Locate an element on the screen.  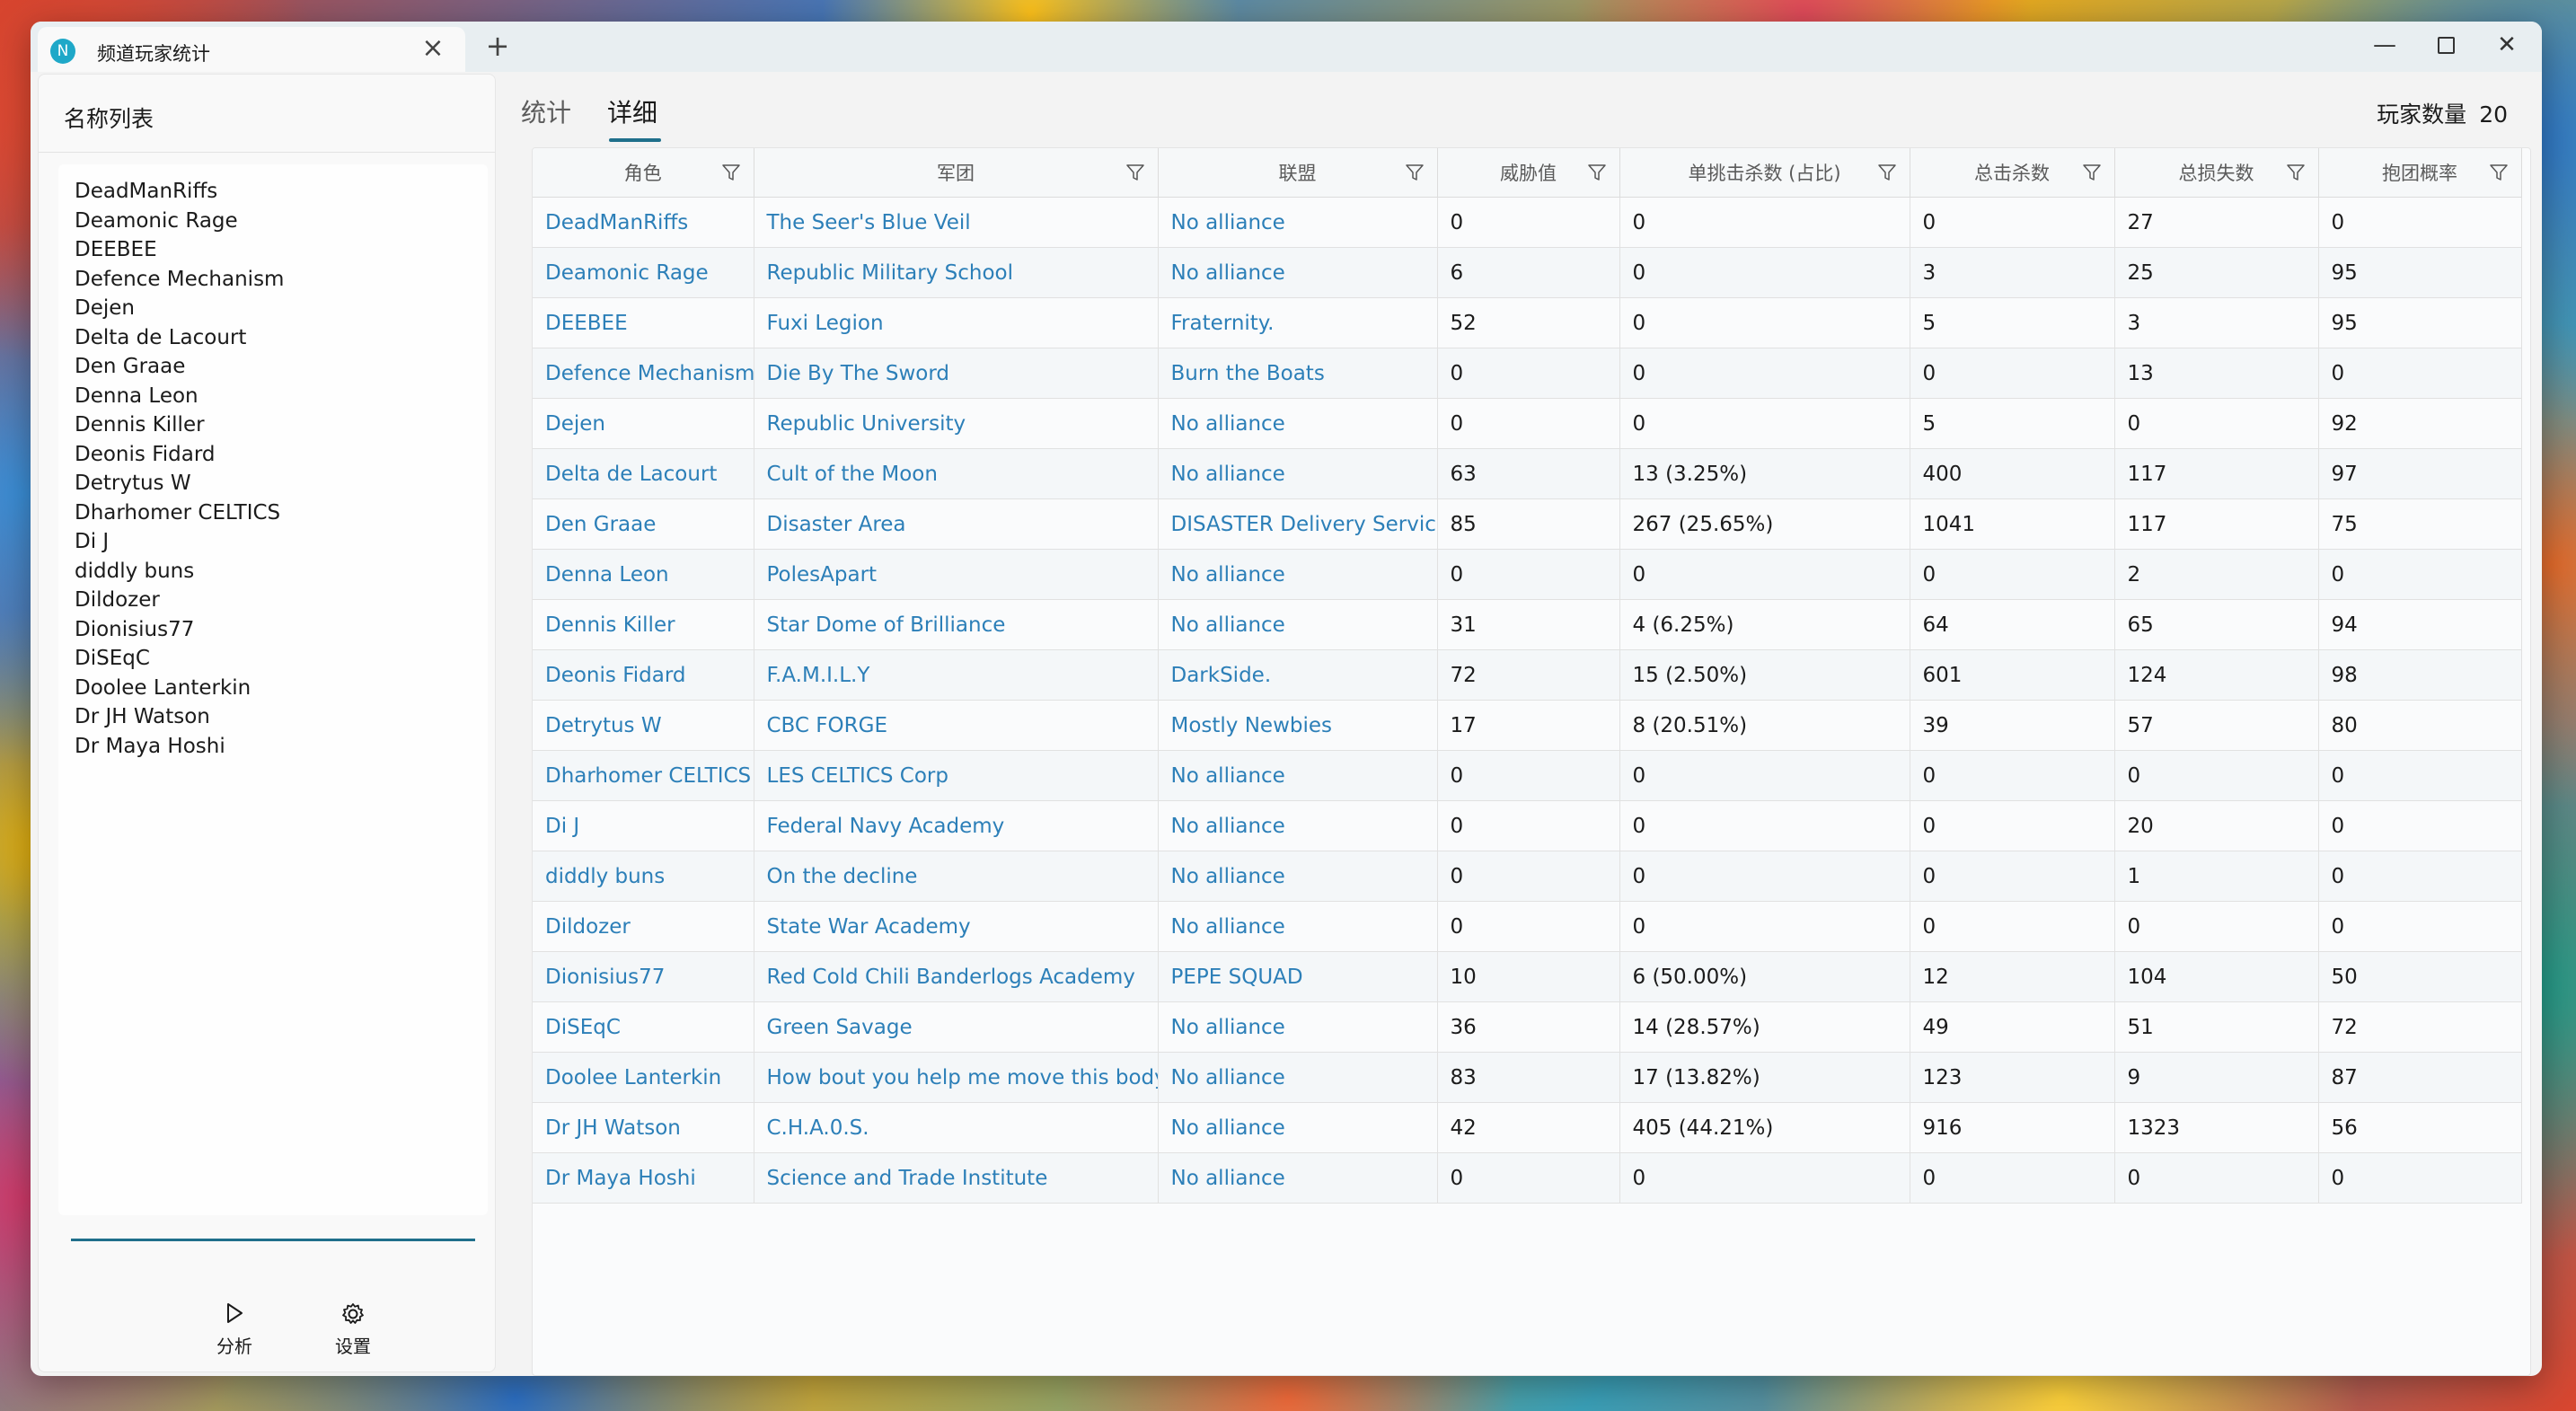
list-item: Deamonic Rage is located at coordinates (281, 221).